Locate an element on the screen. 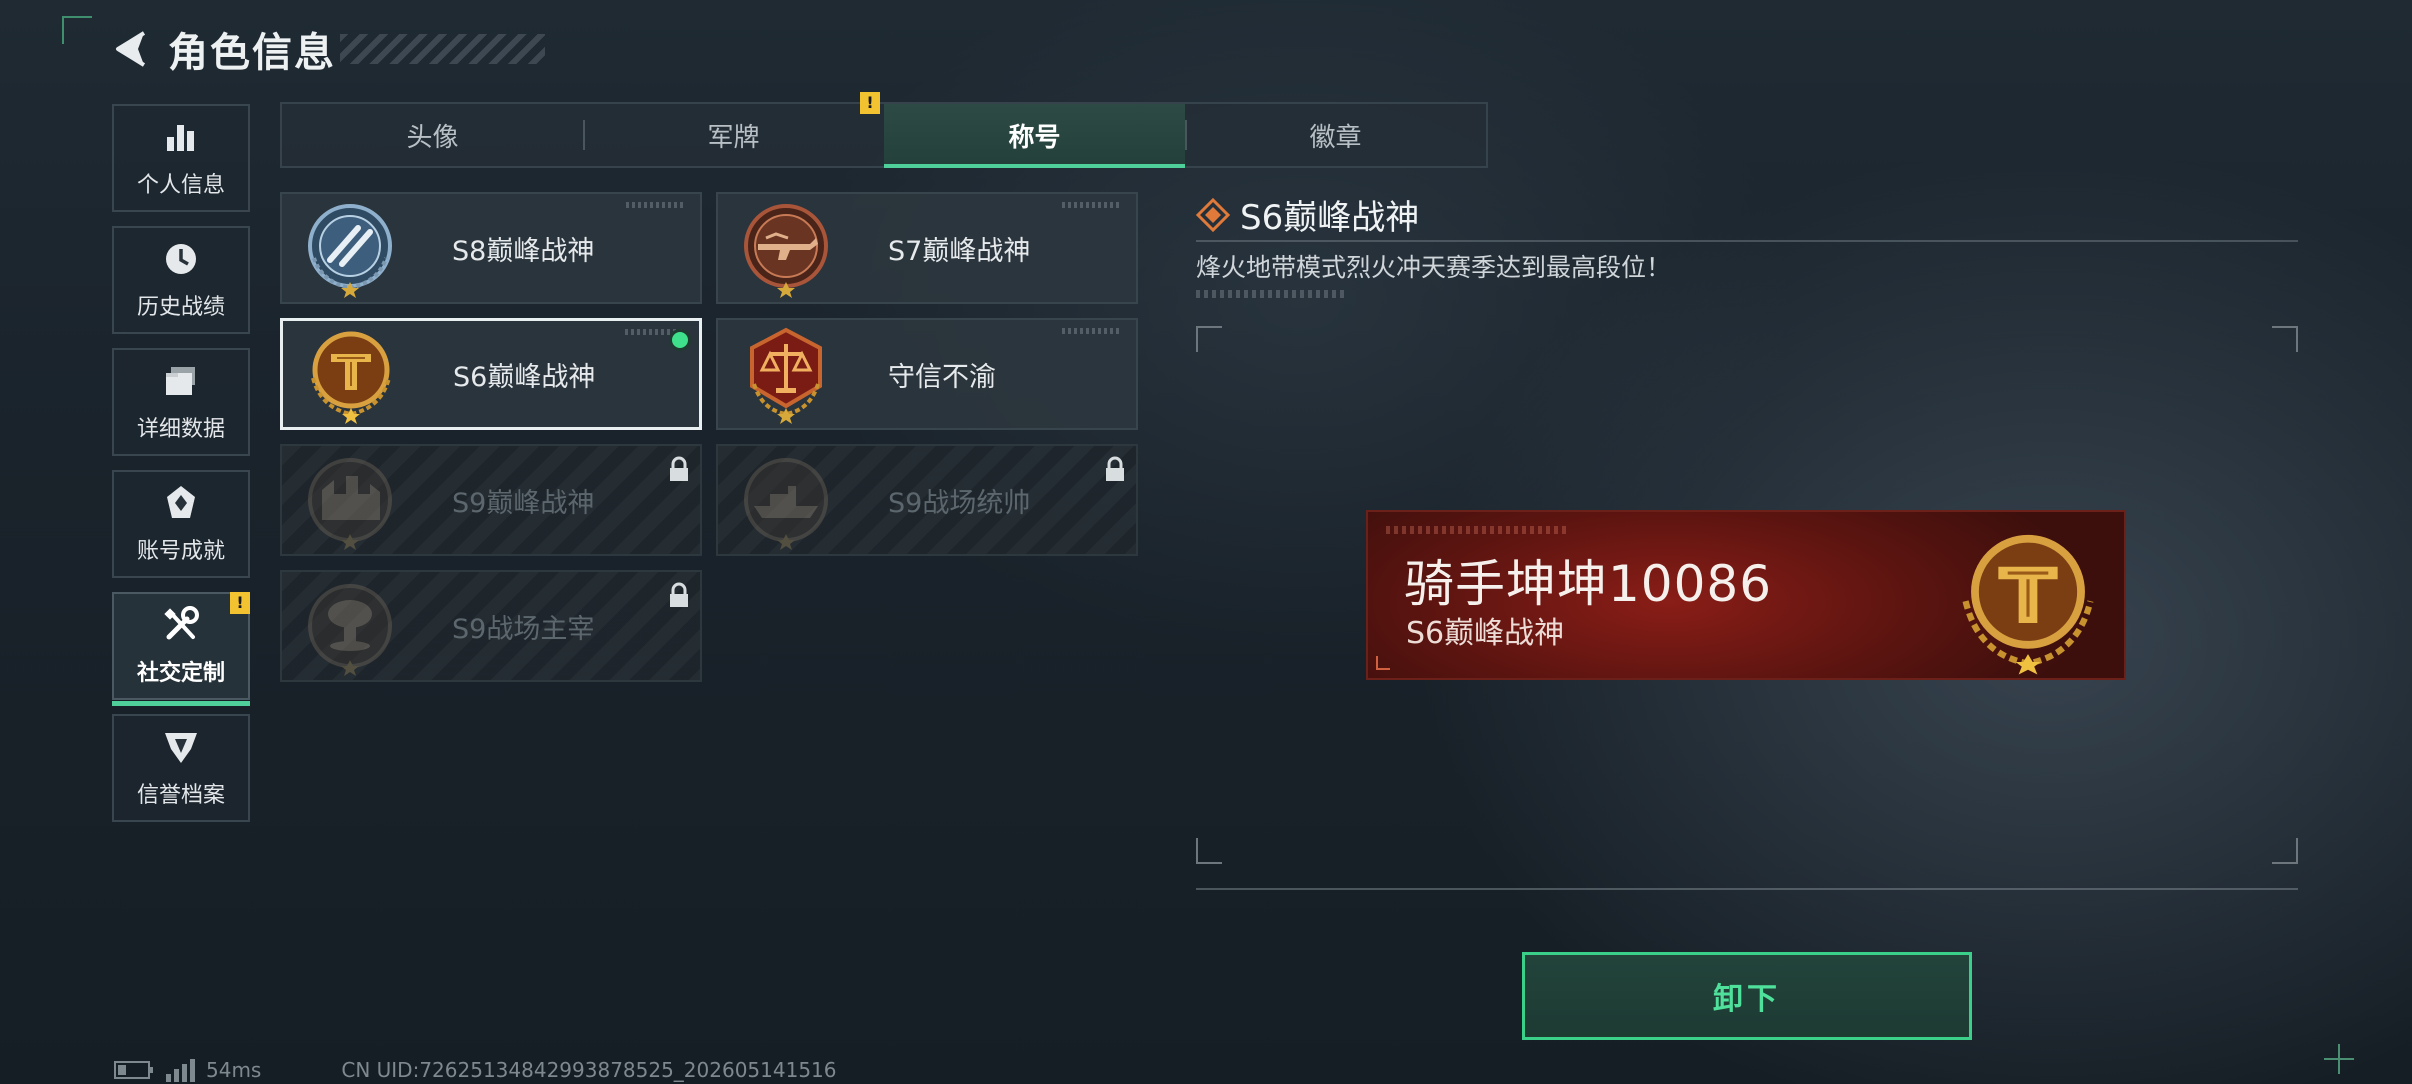 This screenshot has width=2412, height=1084. scales-emblem-icon is located at coordinates (786, 375).